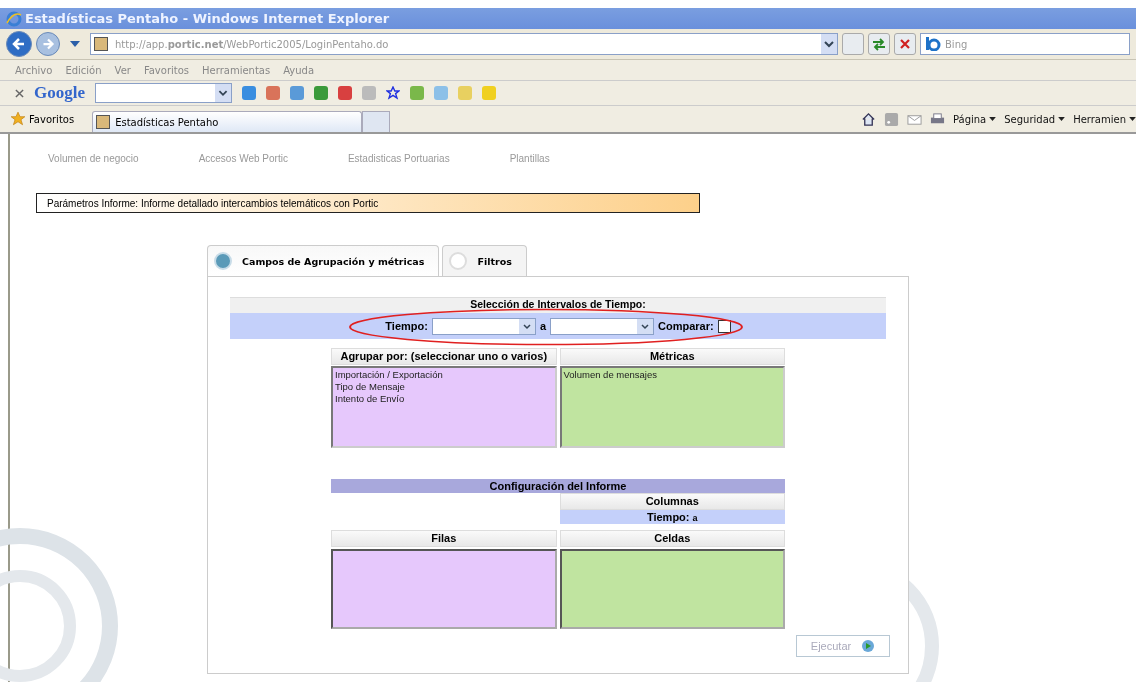 The width and height of the screenshot is (1136, 686). I want to click on column-header: Filas, so click(444, 538).